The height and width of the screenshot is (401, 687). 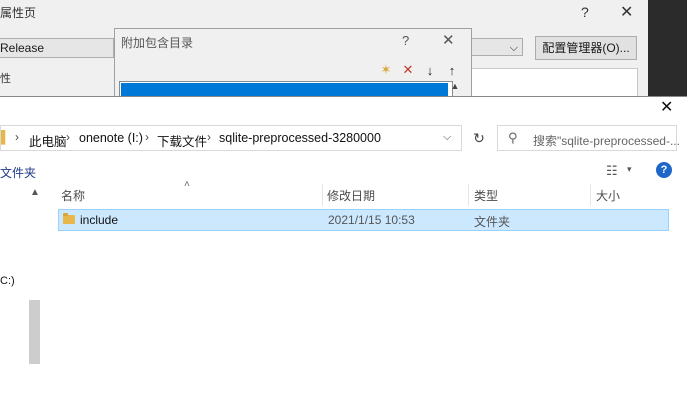 I want to click on nav-scrollbar-thumb, so click(x=34, y=332).